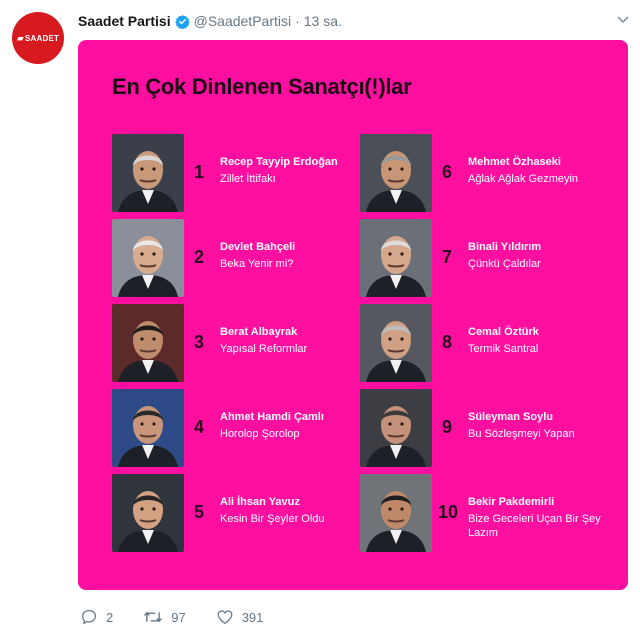 Image resolution: width=640 pixels, height=643 pixels. Describe the element at coordinates (257, 264) in the screenshot. I see `song-title: Beka Yenir mi?` at that location.